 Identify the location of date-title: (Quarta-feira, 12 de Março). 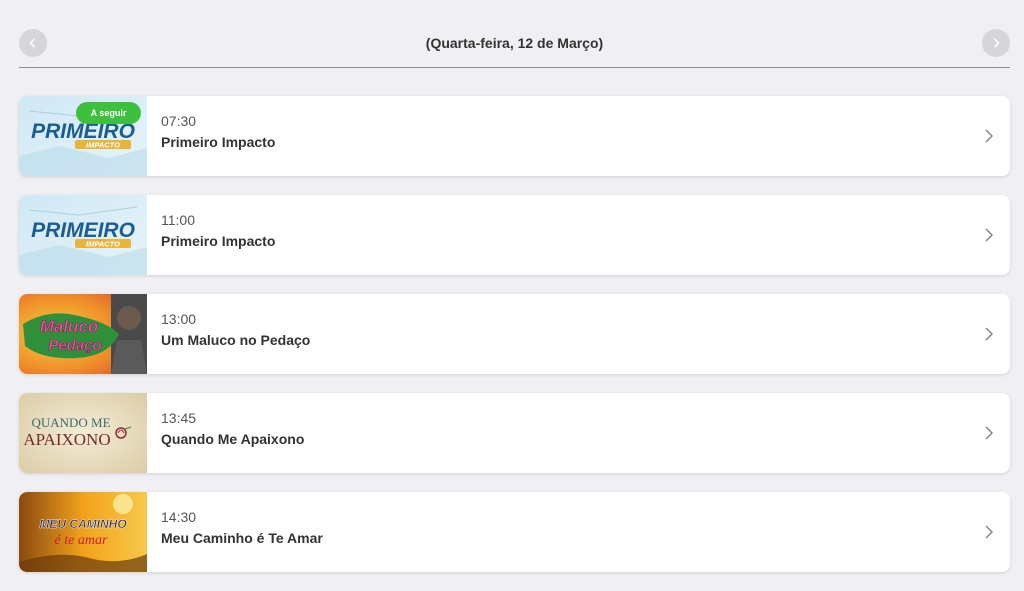
(514, 43).